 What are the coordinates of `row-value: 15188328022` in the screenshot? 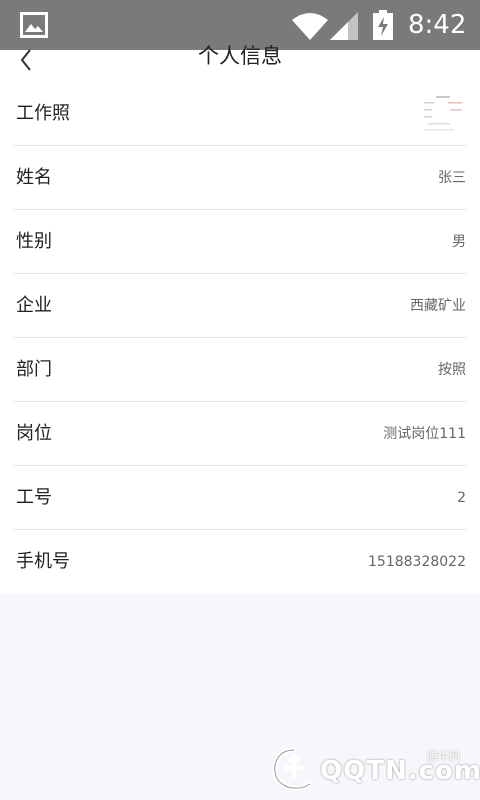 It's located at (417, 562).